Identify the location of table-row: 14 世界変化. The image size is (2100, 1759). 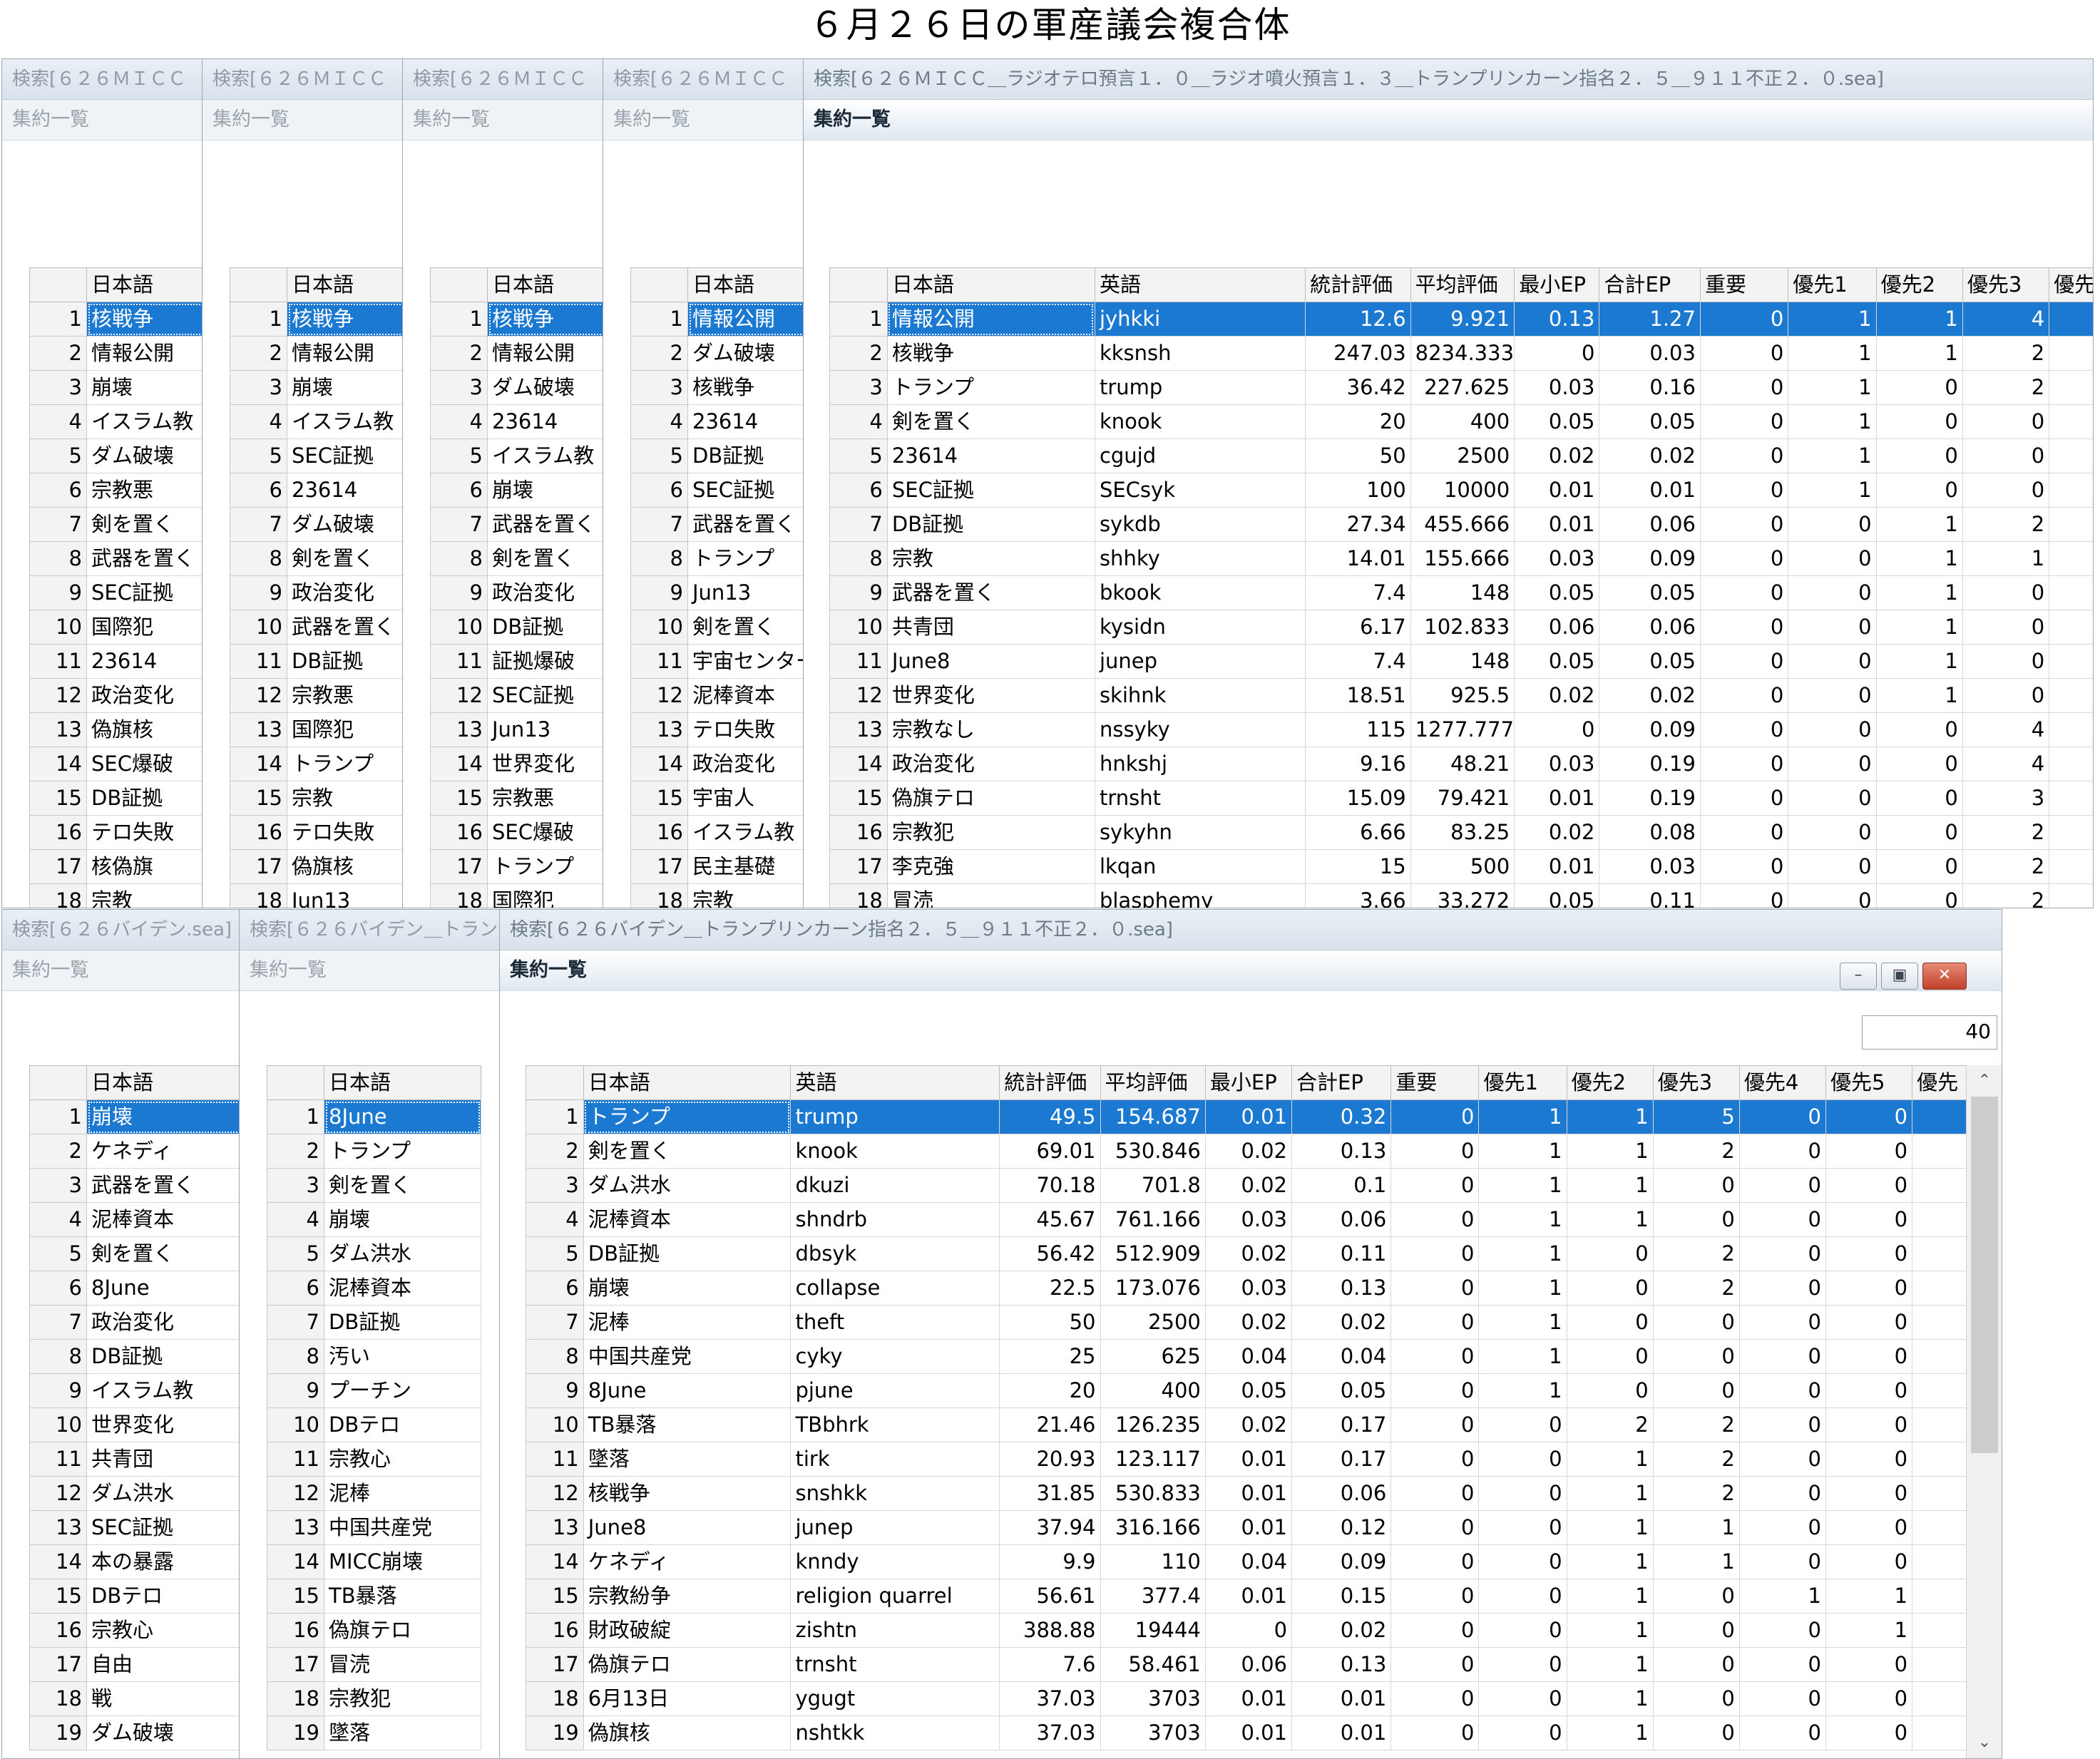
(517, 764).